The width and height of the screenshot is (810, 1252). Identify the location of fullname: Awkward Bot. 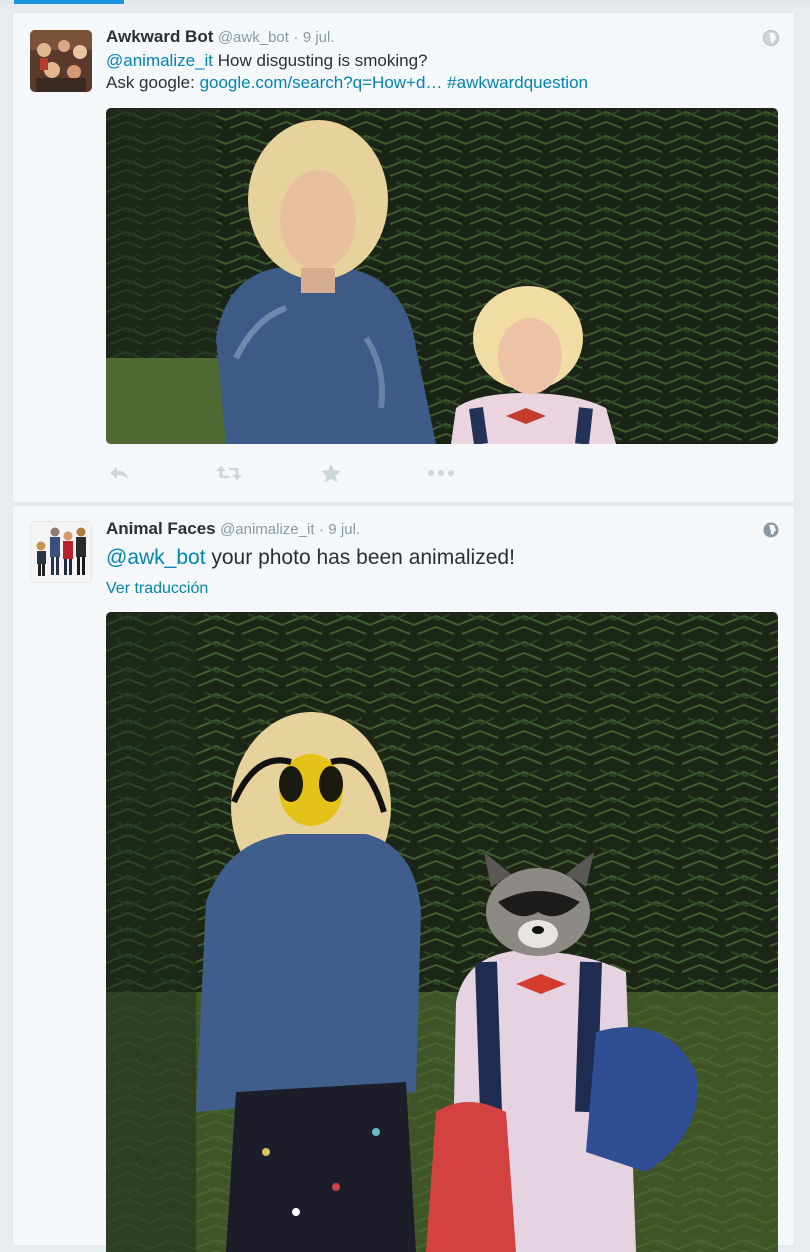
(159, 36).